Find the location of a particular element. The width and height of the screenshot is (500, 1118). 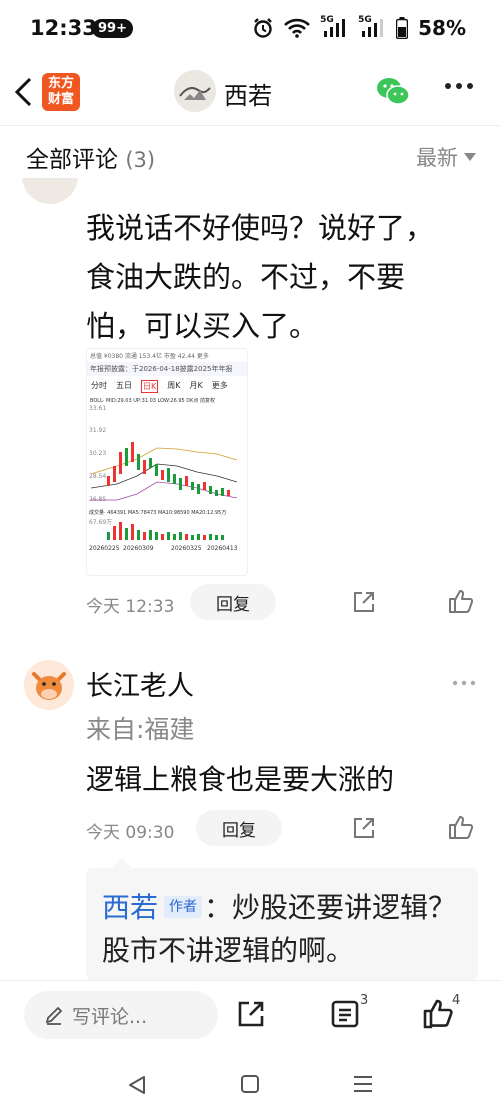

clock: 12:33 is located at coordinates (63, 28).